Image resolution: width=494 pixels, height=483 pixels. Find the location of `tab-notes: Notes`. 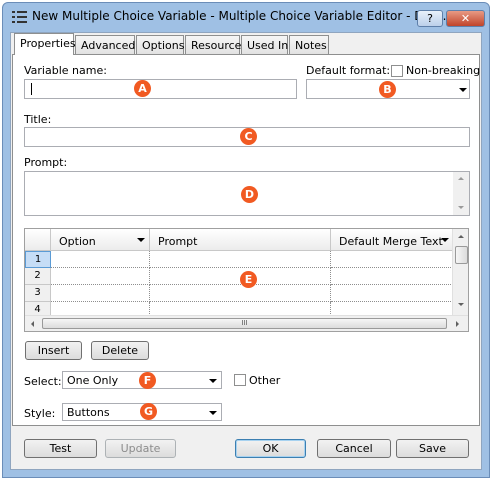

tab-notes: Notes is located at coordinates (309, 44).